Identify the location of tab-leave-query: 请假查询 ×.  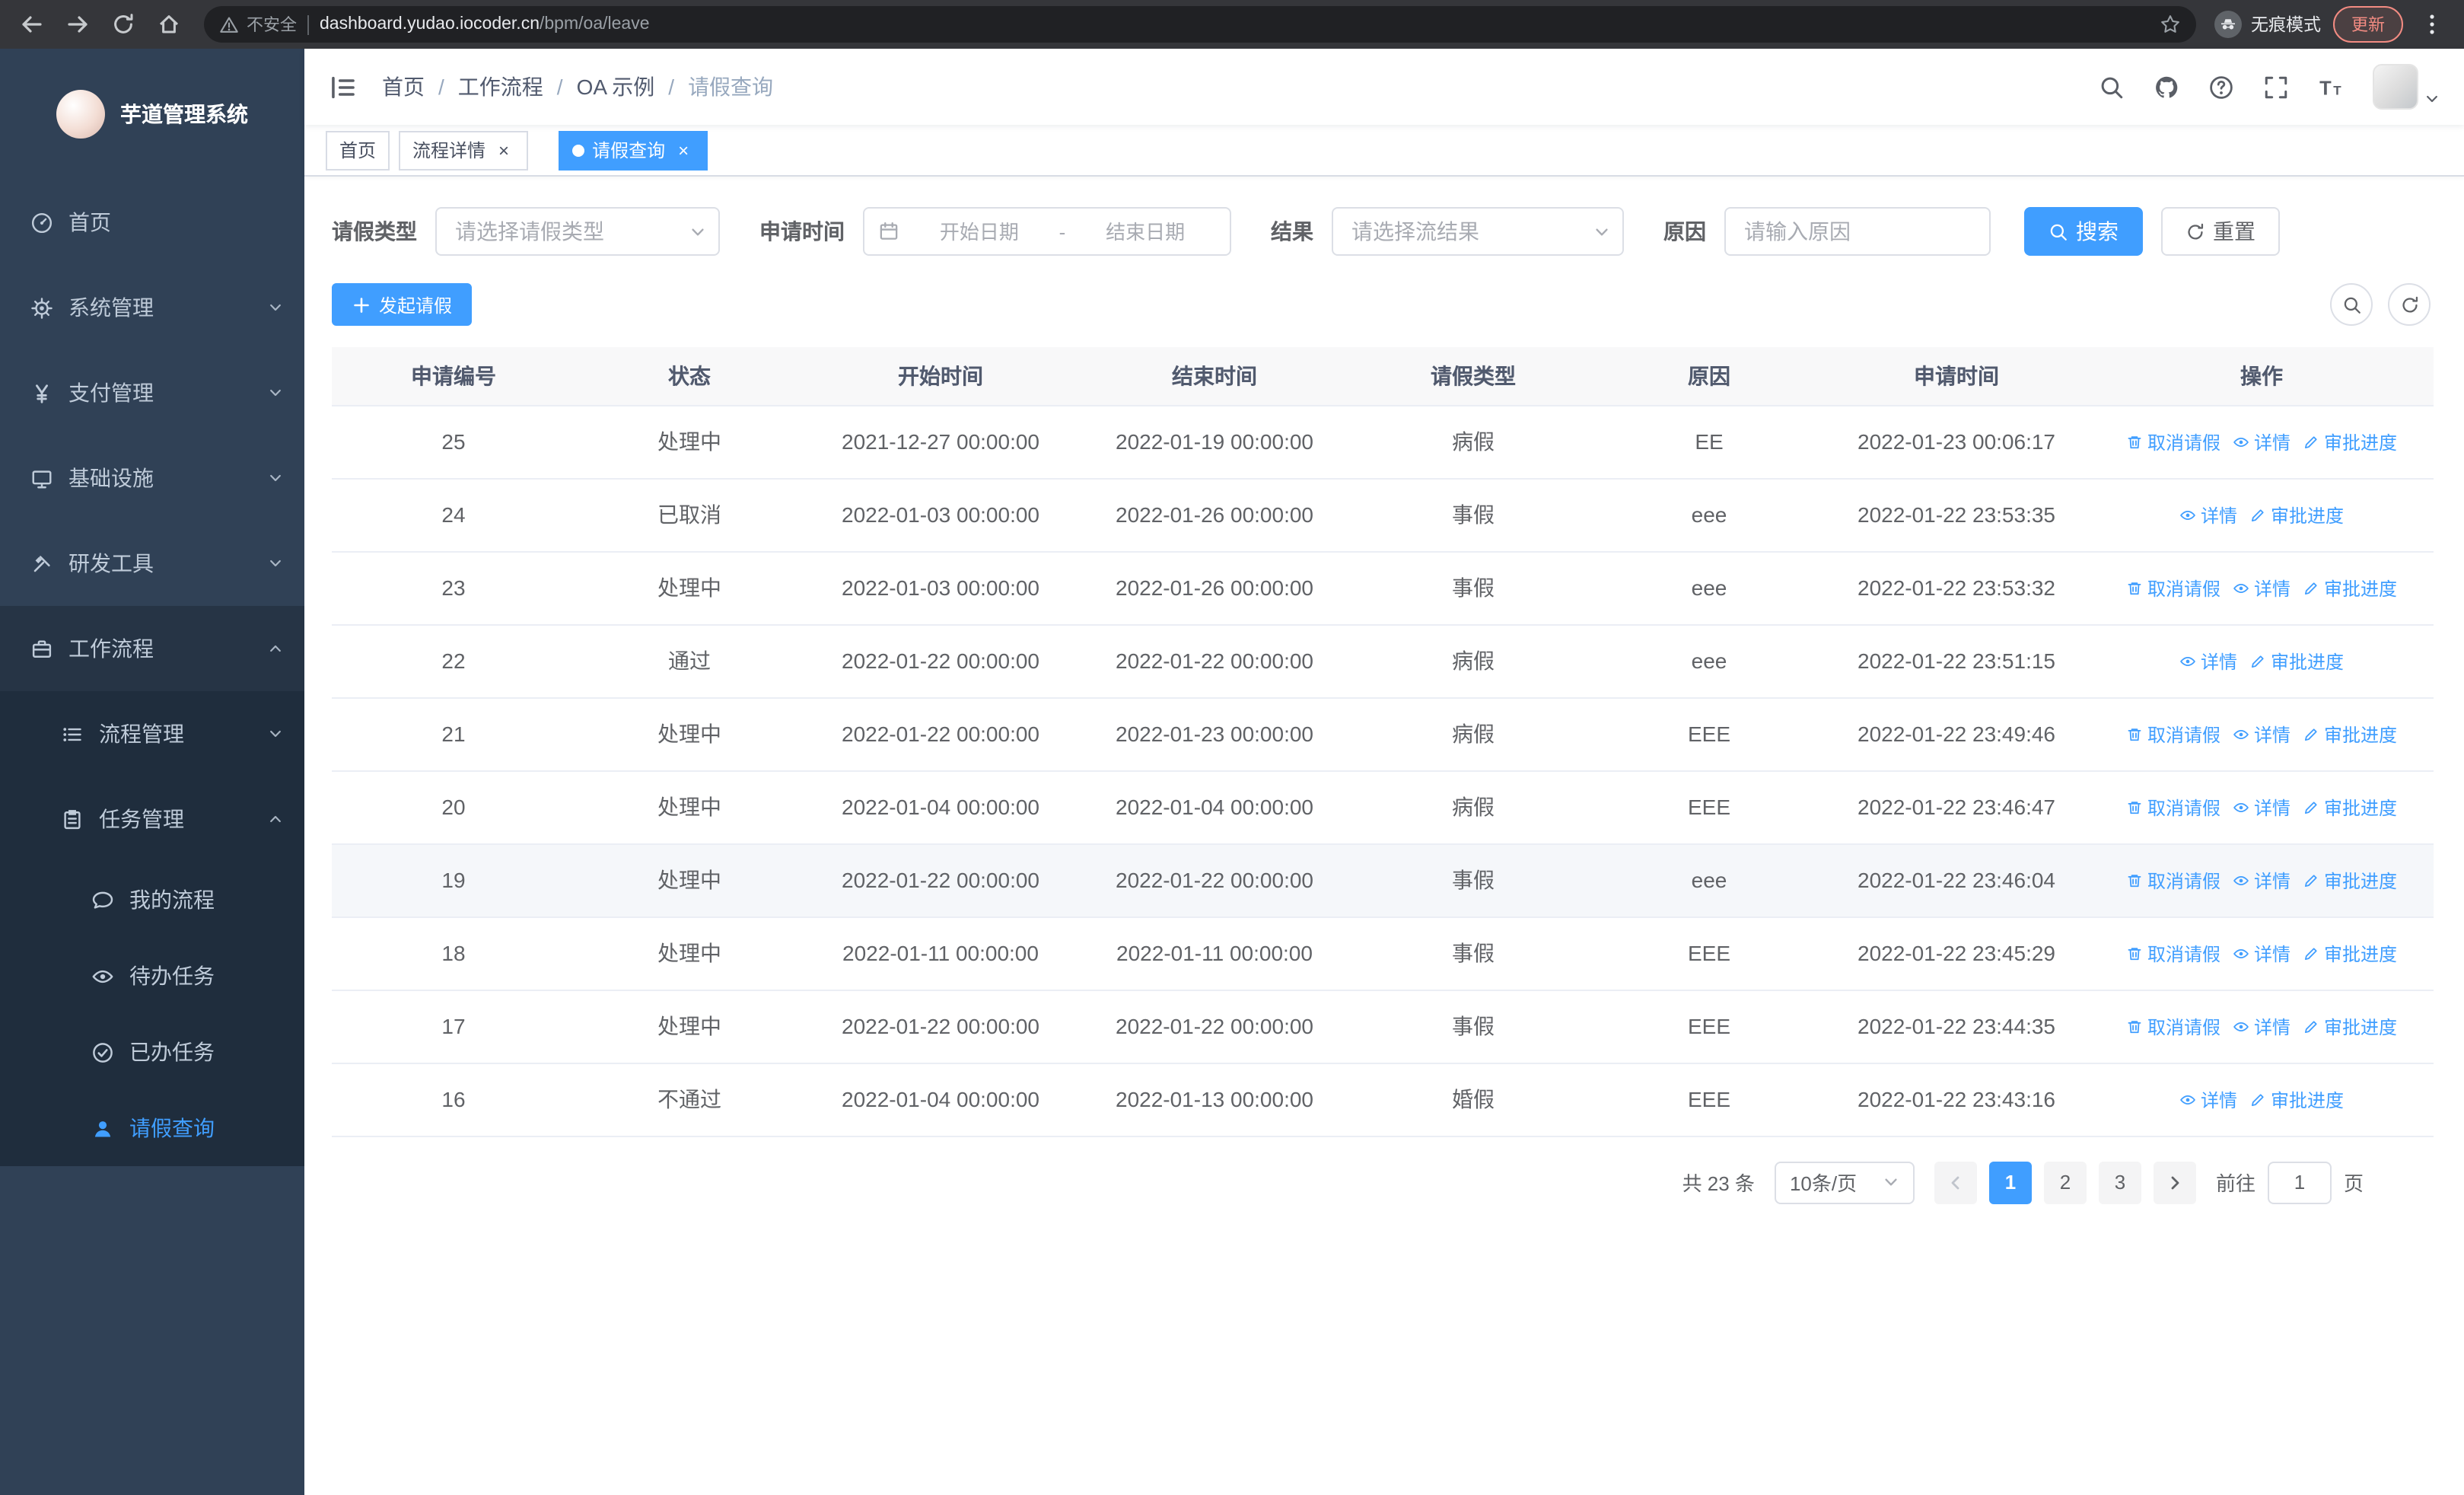
(633, 150).